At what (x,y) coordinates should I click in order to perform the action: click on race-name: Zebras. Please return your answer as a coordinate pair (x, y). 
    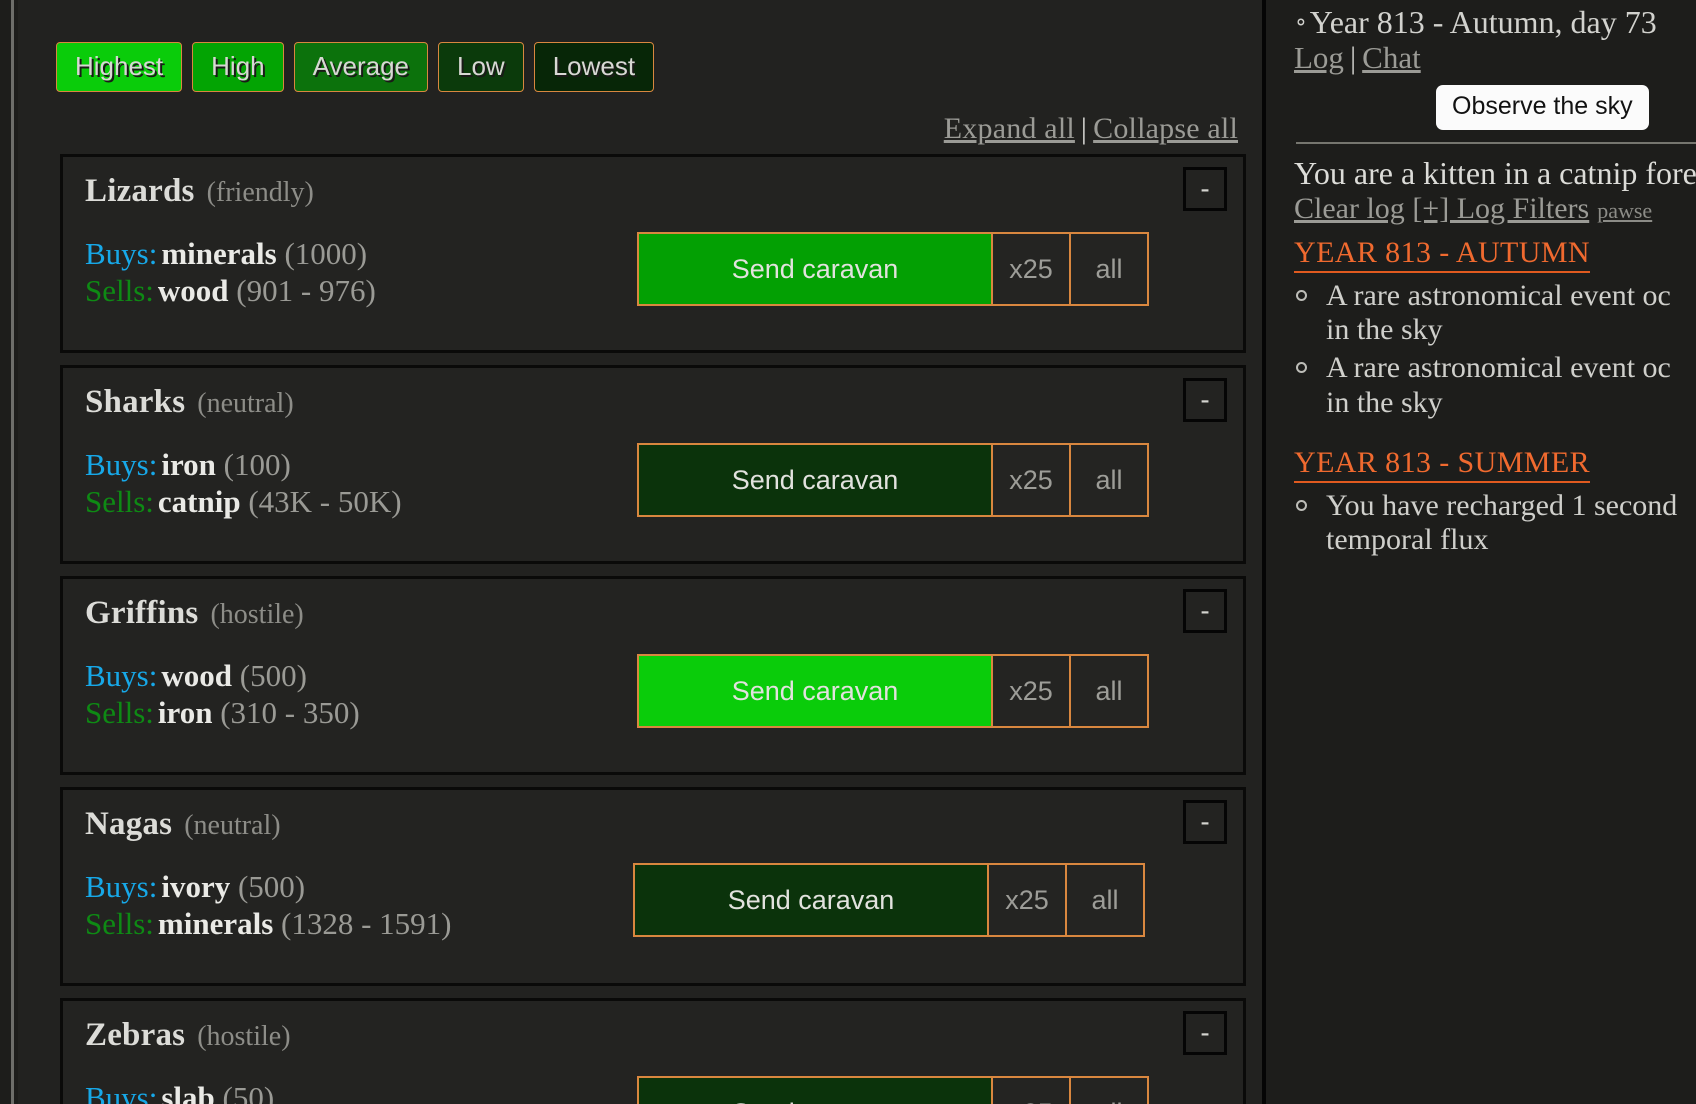
    Looking at the image, I should click on (135, 1035).